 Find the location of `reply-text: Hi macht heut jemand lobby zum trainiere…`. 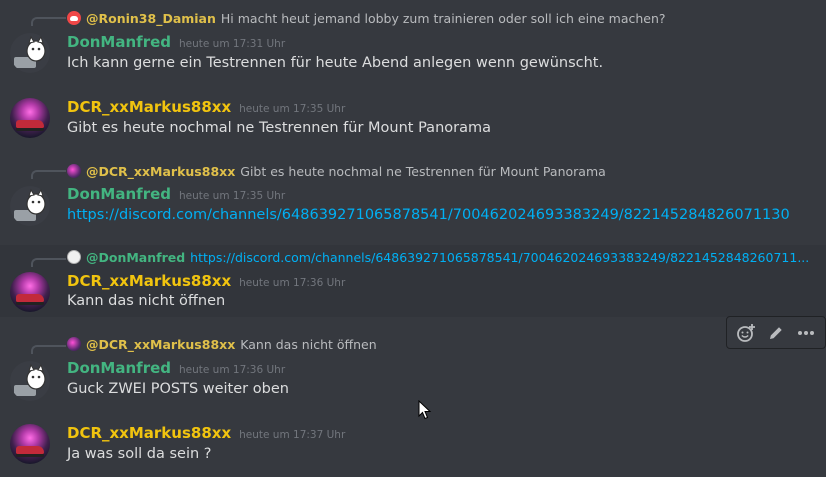

reply-text: Hi macht heut jemand lobby zum trainiere… is located at coordinates (443, 18).